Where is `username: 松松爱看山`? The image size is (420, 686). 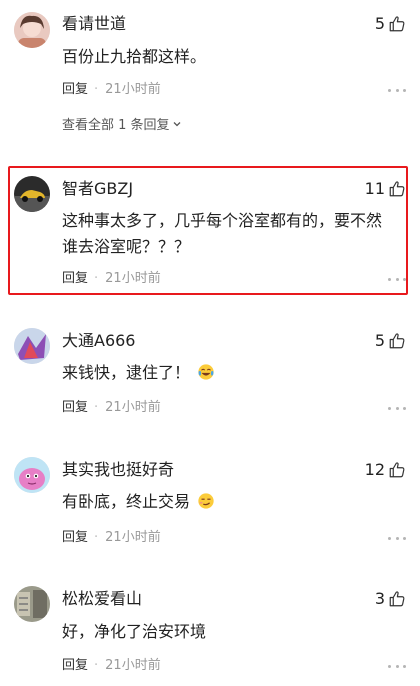 username: 松松爱看山 is located at coordinates (102, 599).